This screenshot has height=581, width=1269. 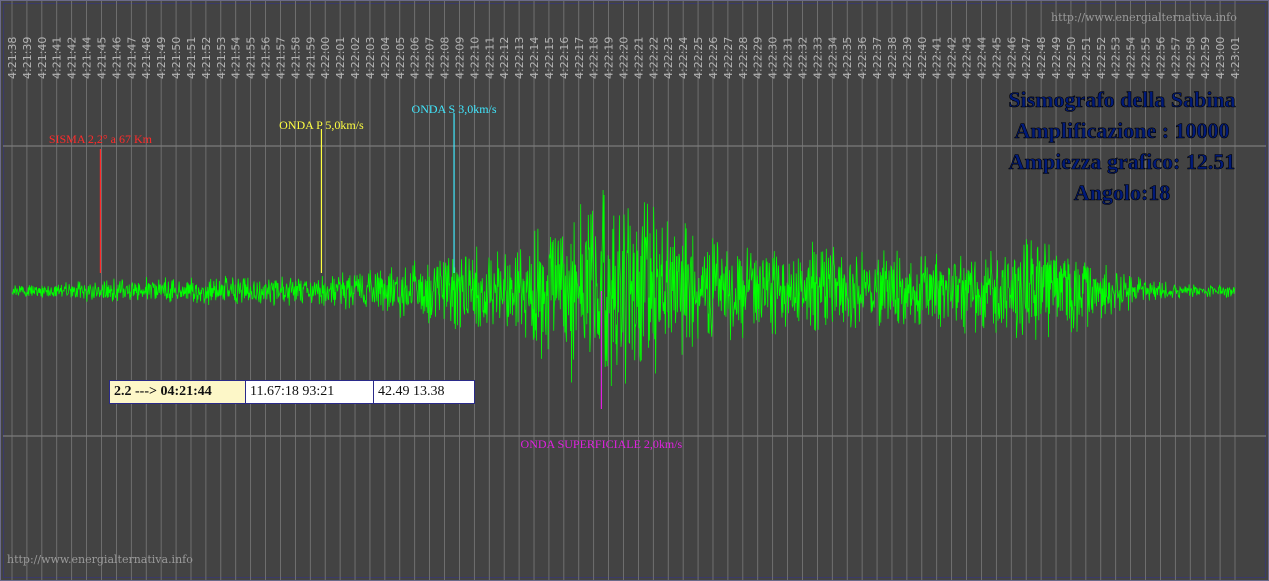 What do you see at coordinates (370, 58) in the screenshot?
I see `time-tick-label: 4:22:03` at bounding box center [370, 58].